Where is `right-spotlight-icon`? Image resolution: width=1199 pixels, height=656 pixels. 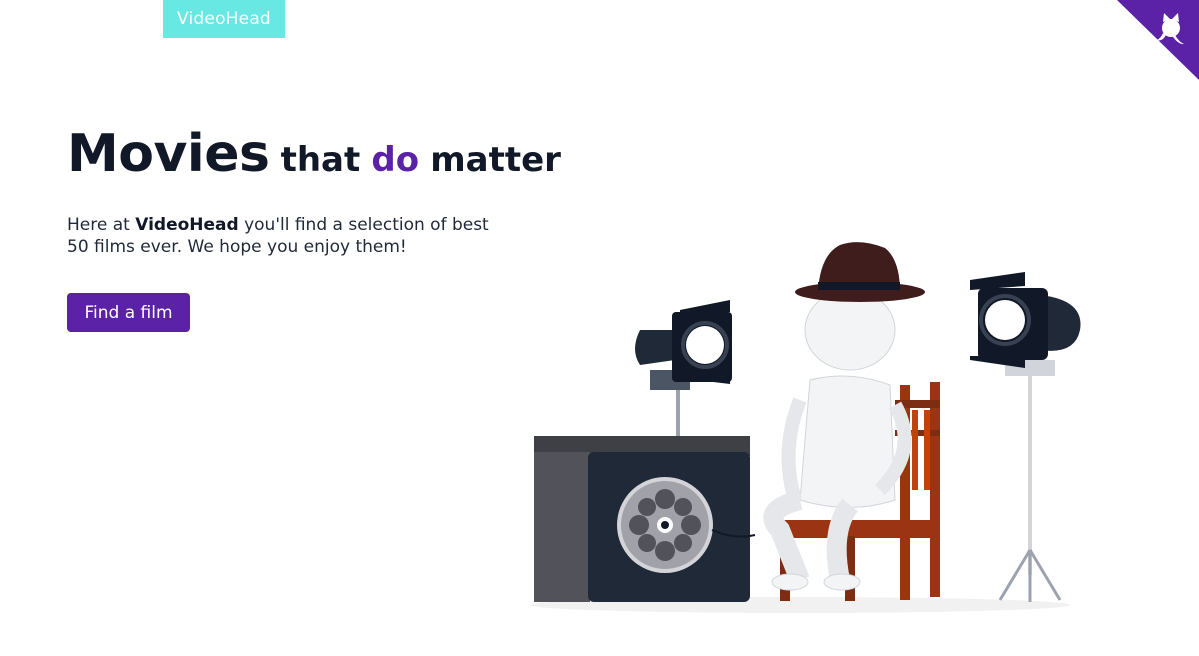
right-spotlight-icon is located at coordinates (1025, 437).